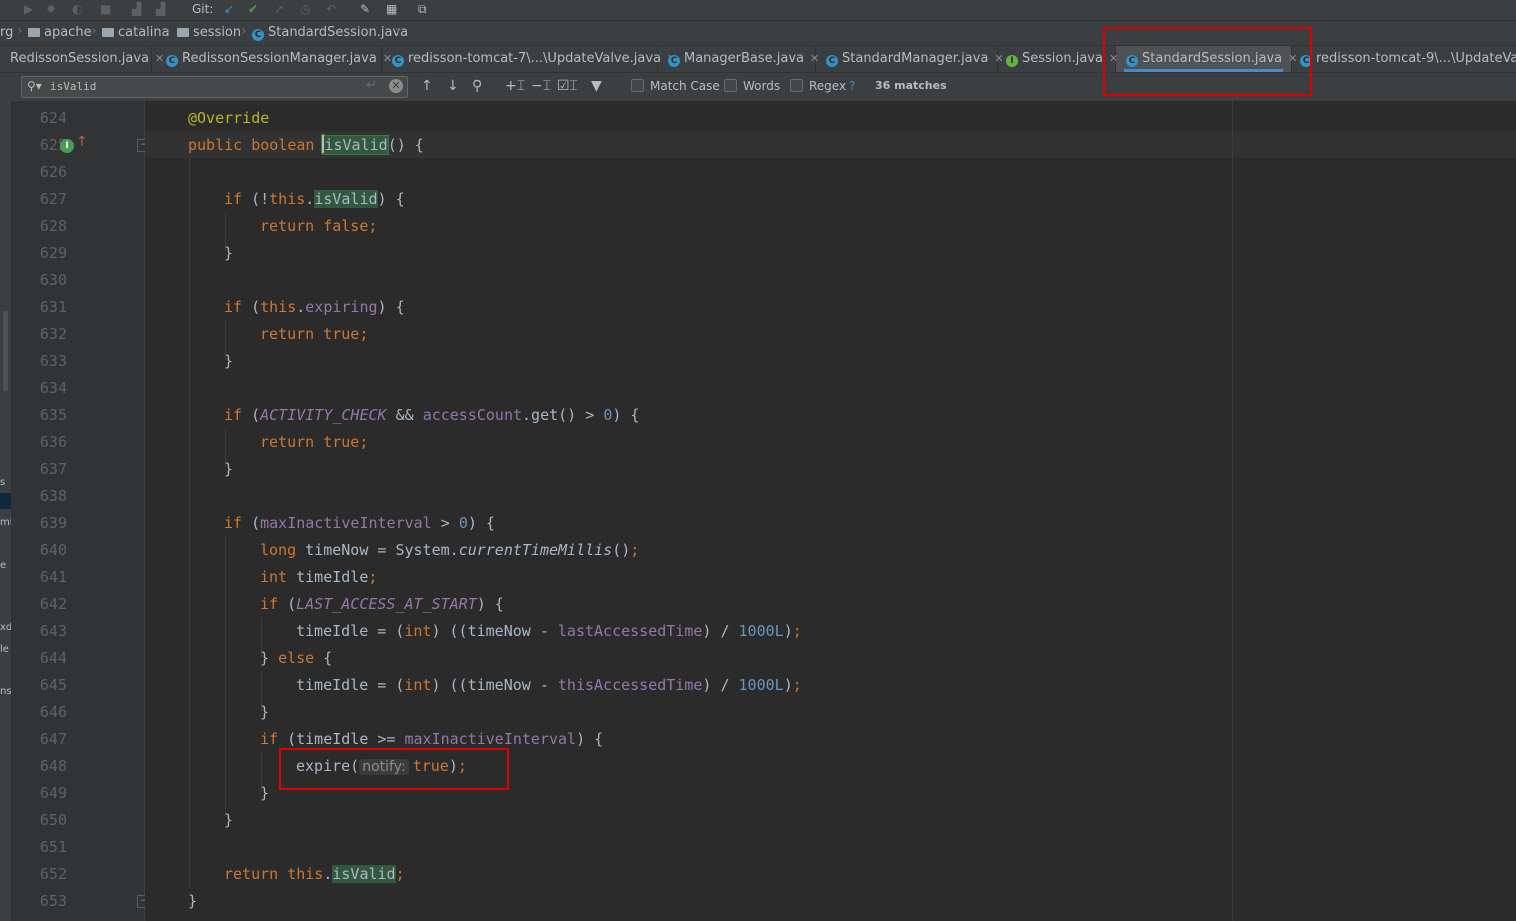 This screenshot has width=1516, height=921. What do you see at coordinates (323, 144) in the screenshot?
I see `text-caret` at bounding box center [323, 144].